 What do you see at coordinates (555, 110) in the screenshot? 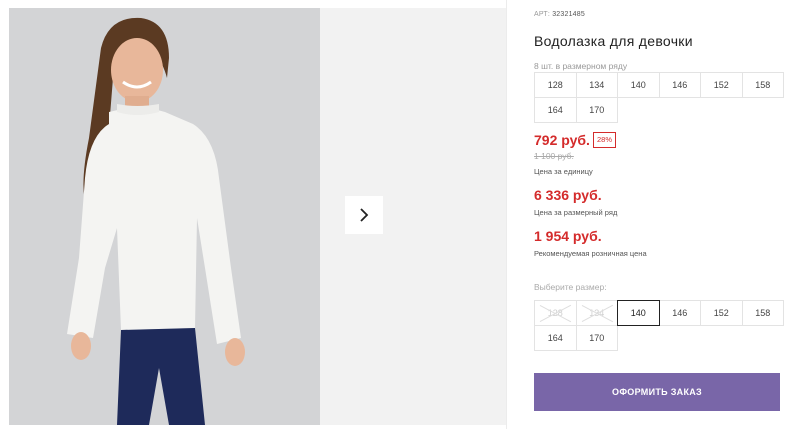
I see `size-row-cell: 164` at bounding box center [555, 110].